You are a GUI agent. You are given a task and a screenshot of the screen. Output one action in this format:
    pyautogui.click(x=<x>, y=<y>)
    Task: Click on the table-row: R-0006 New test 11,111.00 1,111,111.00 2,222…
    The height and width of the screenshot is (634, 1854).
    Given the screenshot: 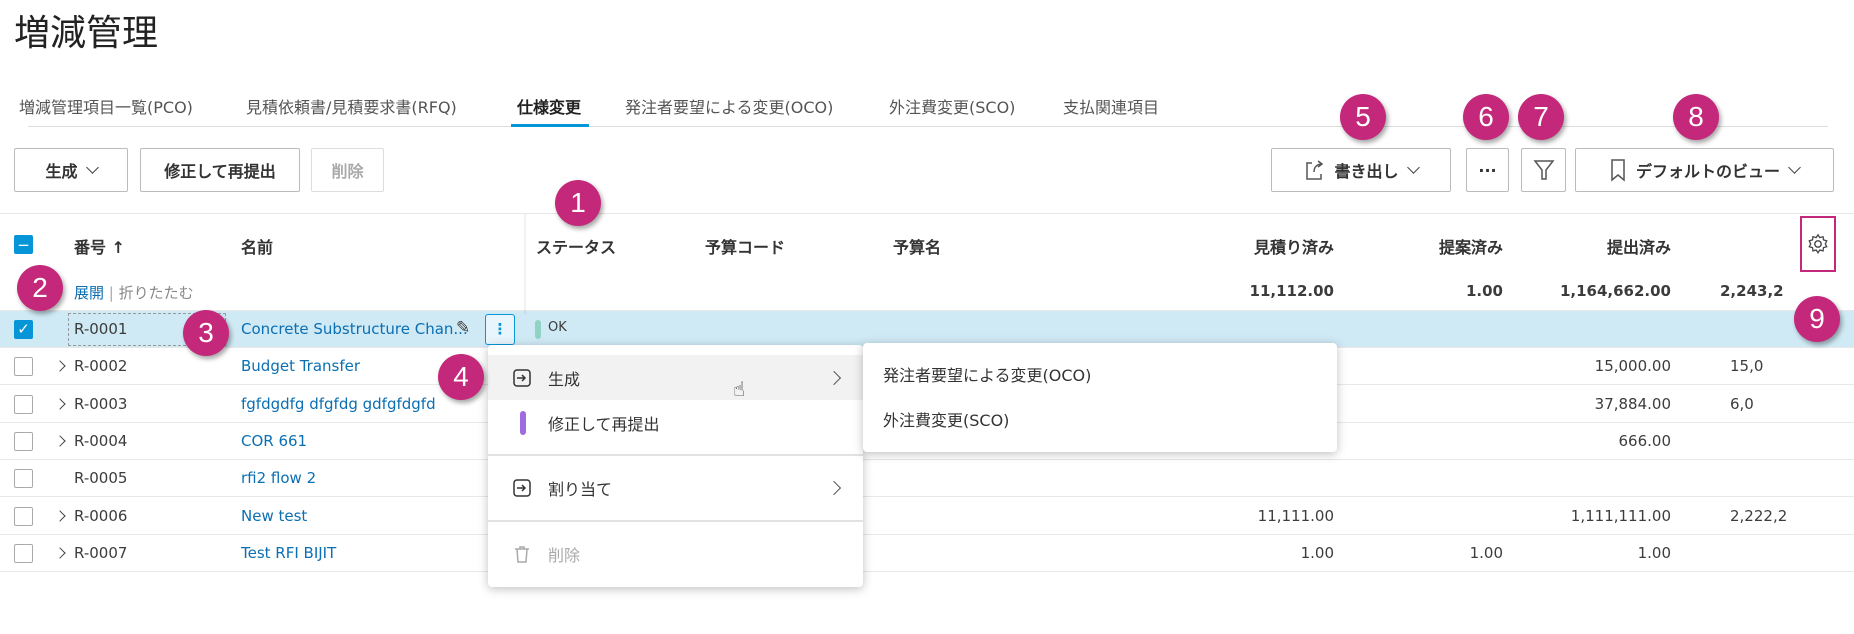 What is the action you would take?
    pyautogui.click(x=927, y=516)
    